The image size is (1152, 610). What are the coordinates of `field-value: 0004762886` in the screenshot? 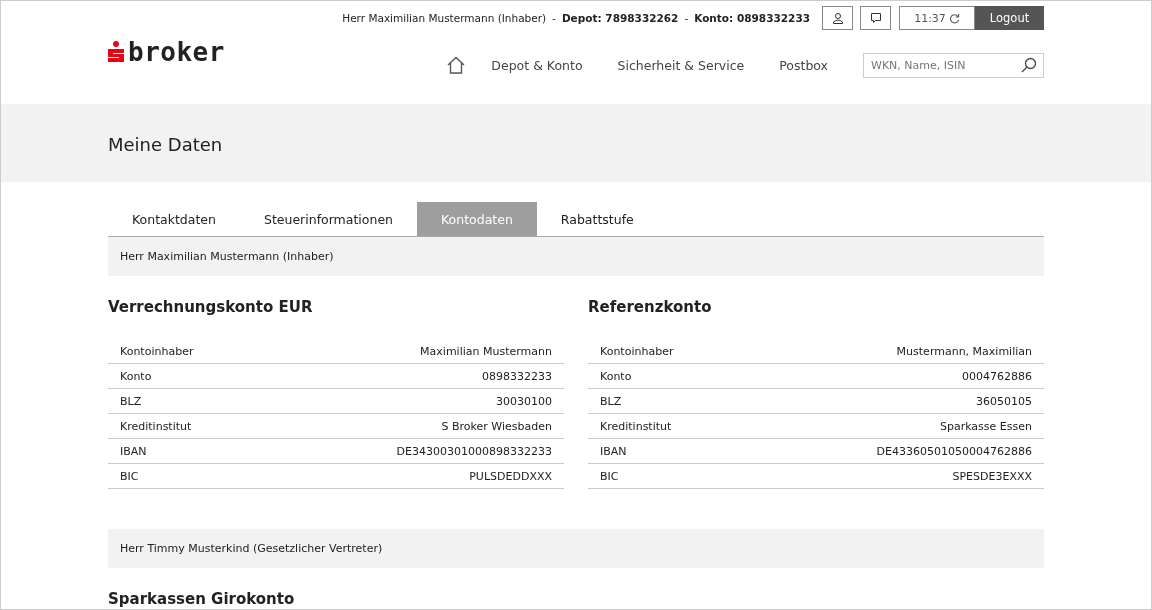 It's located at (997, 376).